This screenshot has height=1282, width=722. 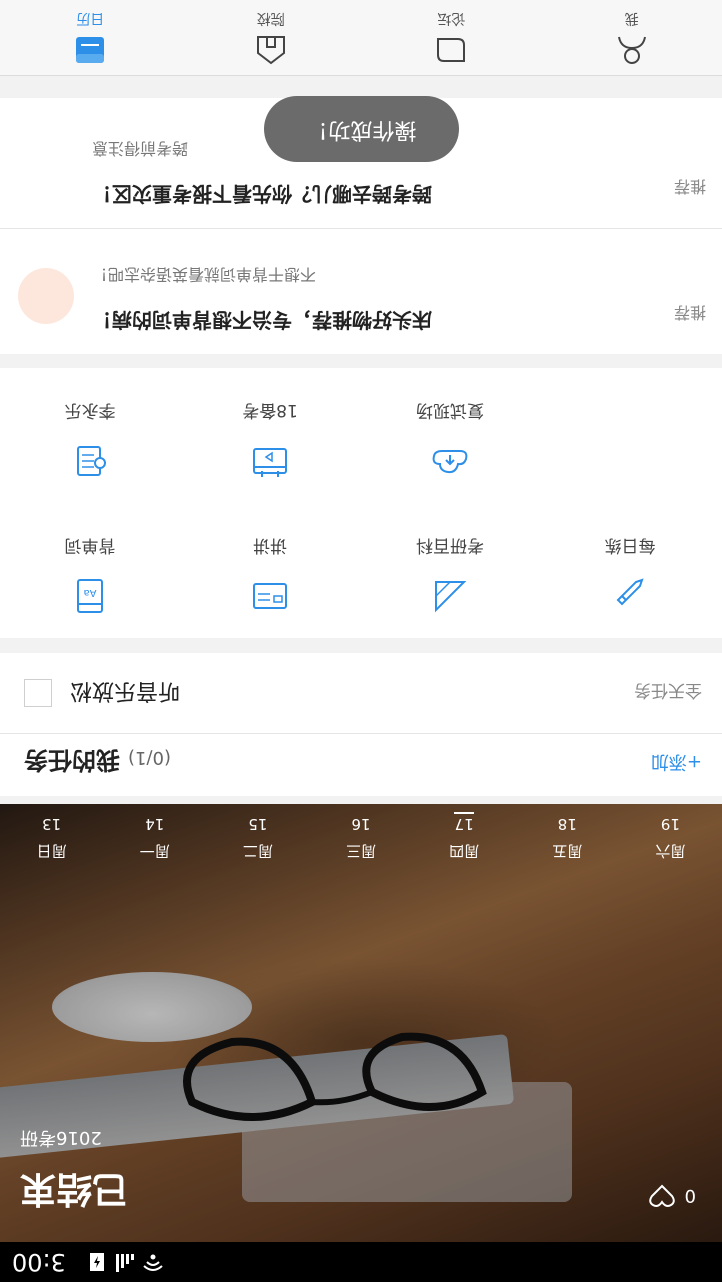 What do you see at coordinates (140, 148) in the screenshot?
I see `article-subtitle: 跨考前得注意` at bounding box center [140, 148].